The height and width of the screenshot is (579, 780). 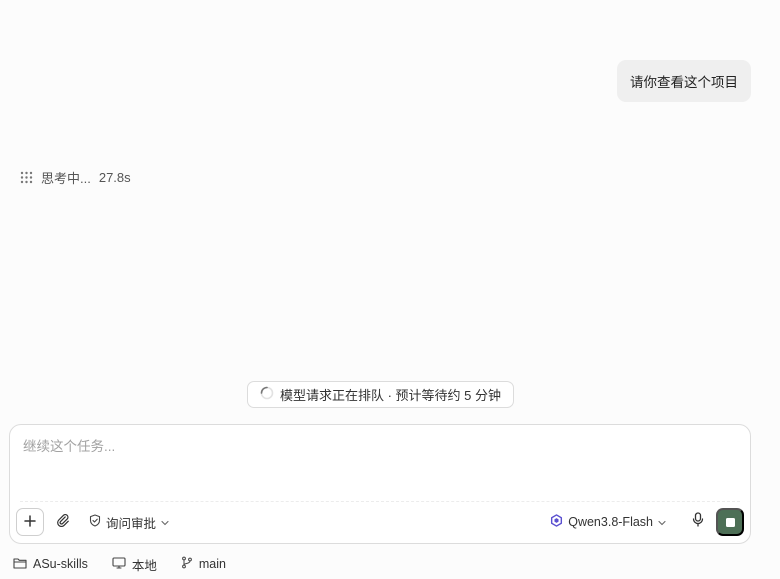 I want to click on footer-status-bar: ASu-skills 本地 main, so click(x=119, y=564).